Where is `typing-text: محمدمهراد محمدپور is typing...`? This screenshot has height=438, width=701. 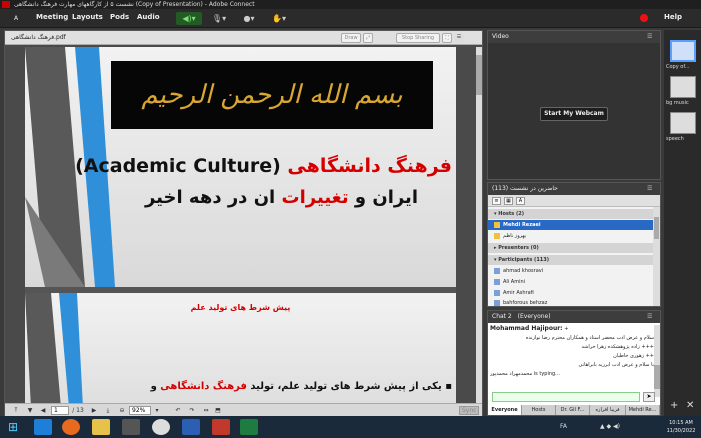 typing-text: محمدمهراد محمدپور is typing... is located at coordinates (525, 374).